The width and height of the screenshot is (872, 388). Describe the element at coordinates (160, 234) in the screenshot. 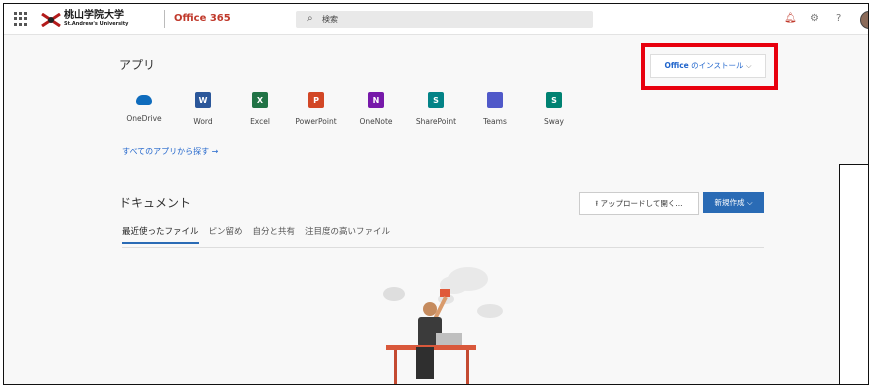

I see `tab-recent: 最近使ったファイル` at that location.